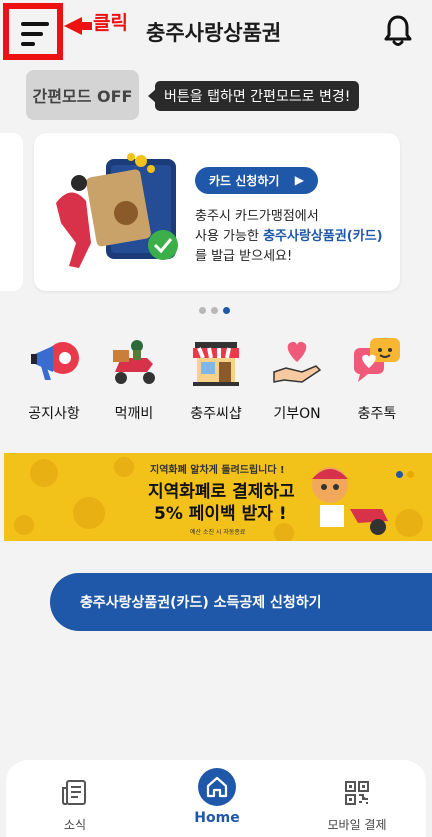 This screenshot has height=837, width=432. What do you see at coordinates (350, 501) in the screenshot?
I see `mascot-scooter-illustration` at bounding box center [350, 501].